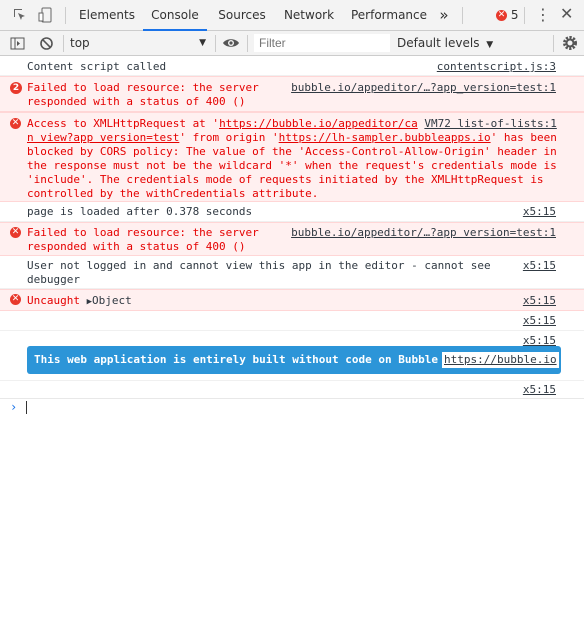  Describe the element at coordinates (496, 67) in the screenshot. I see `message-source-link: contentscript.js:3` at that location.